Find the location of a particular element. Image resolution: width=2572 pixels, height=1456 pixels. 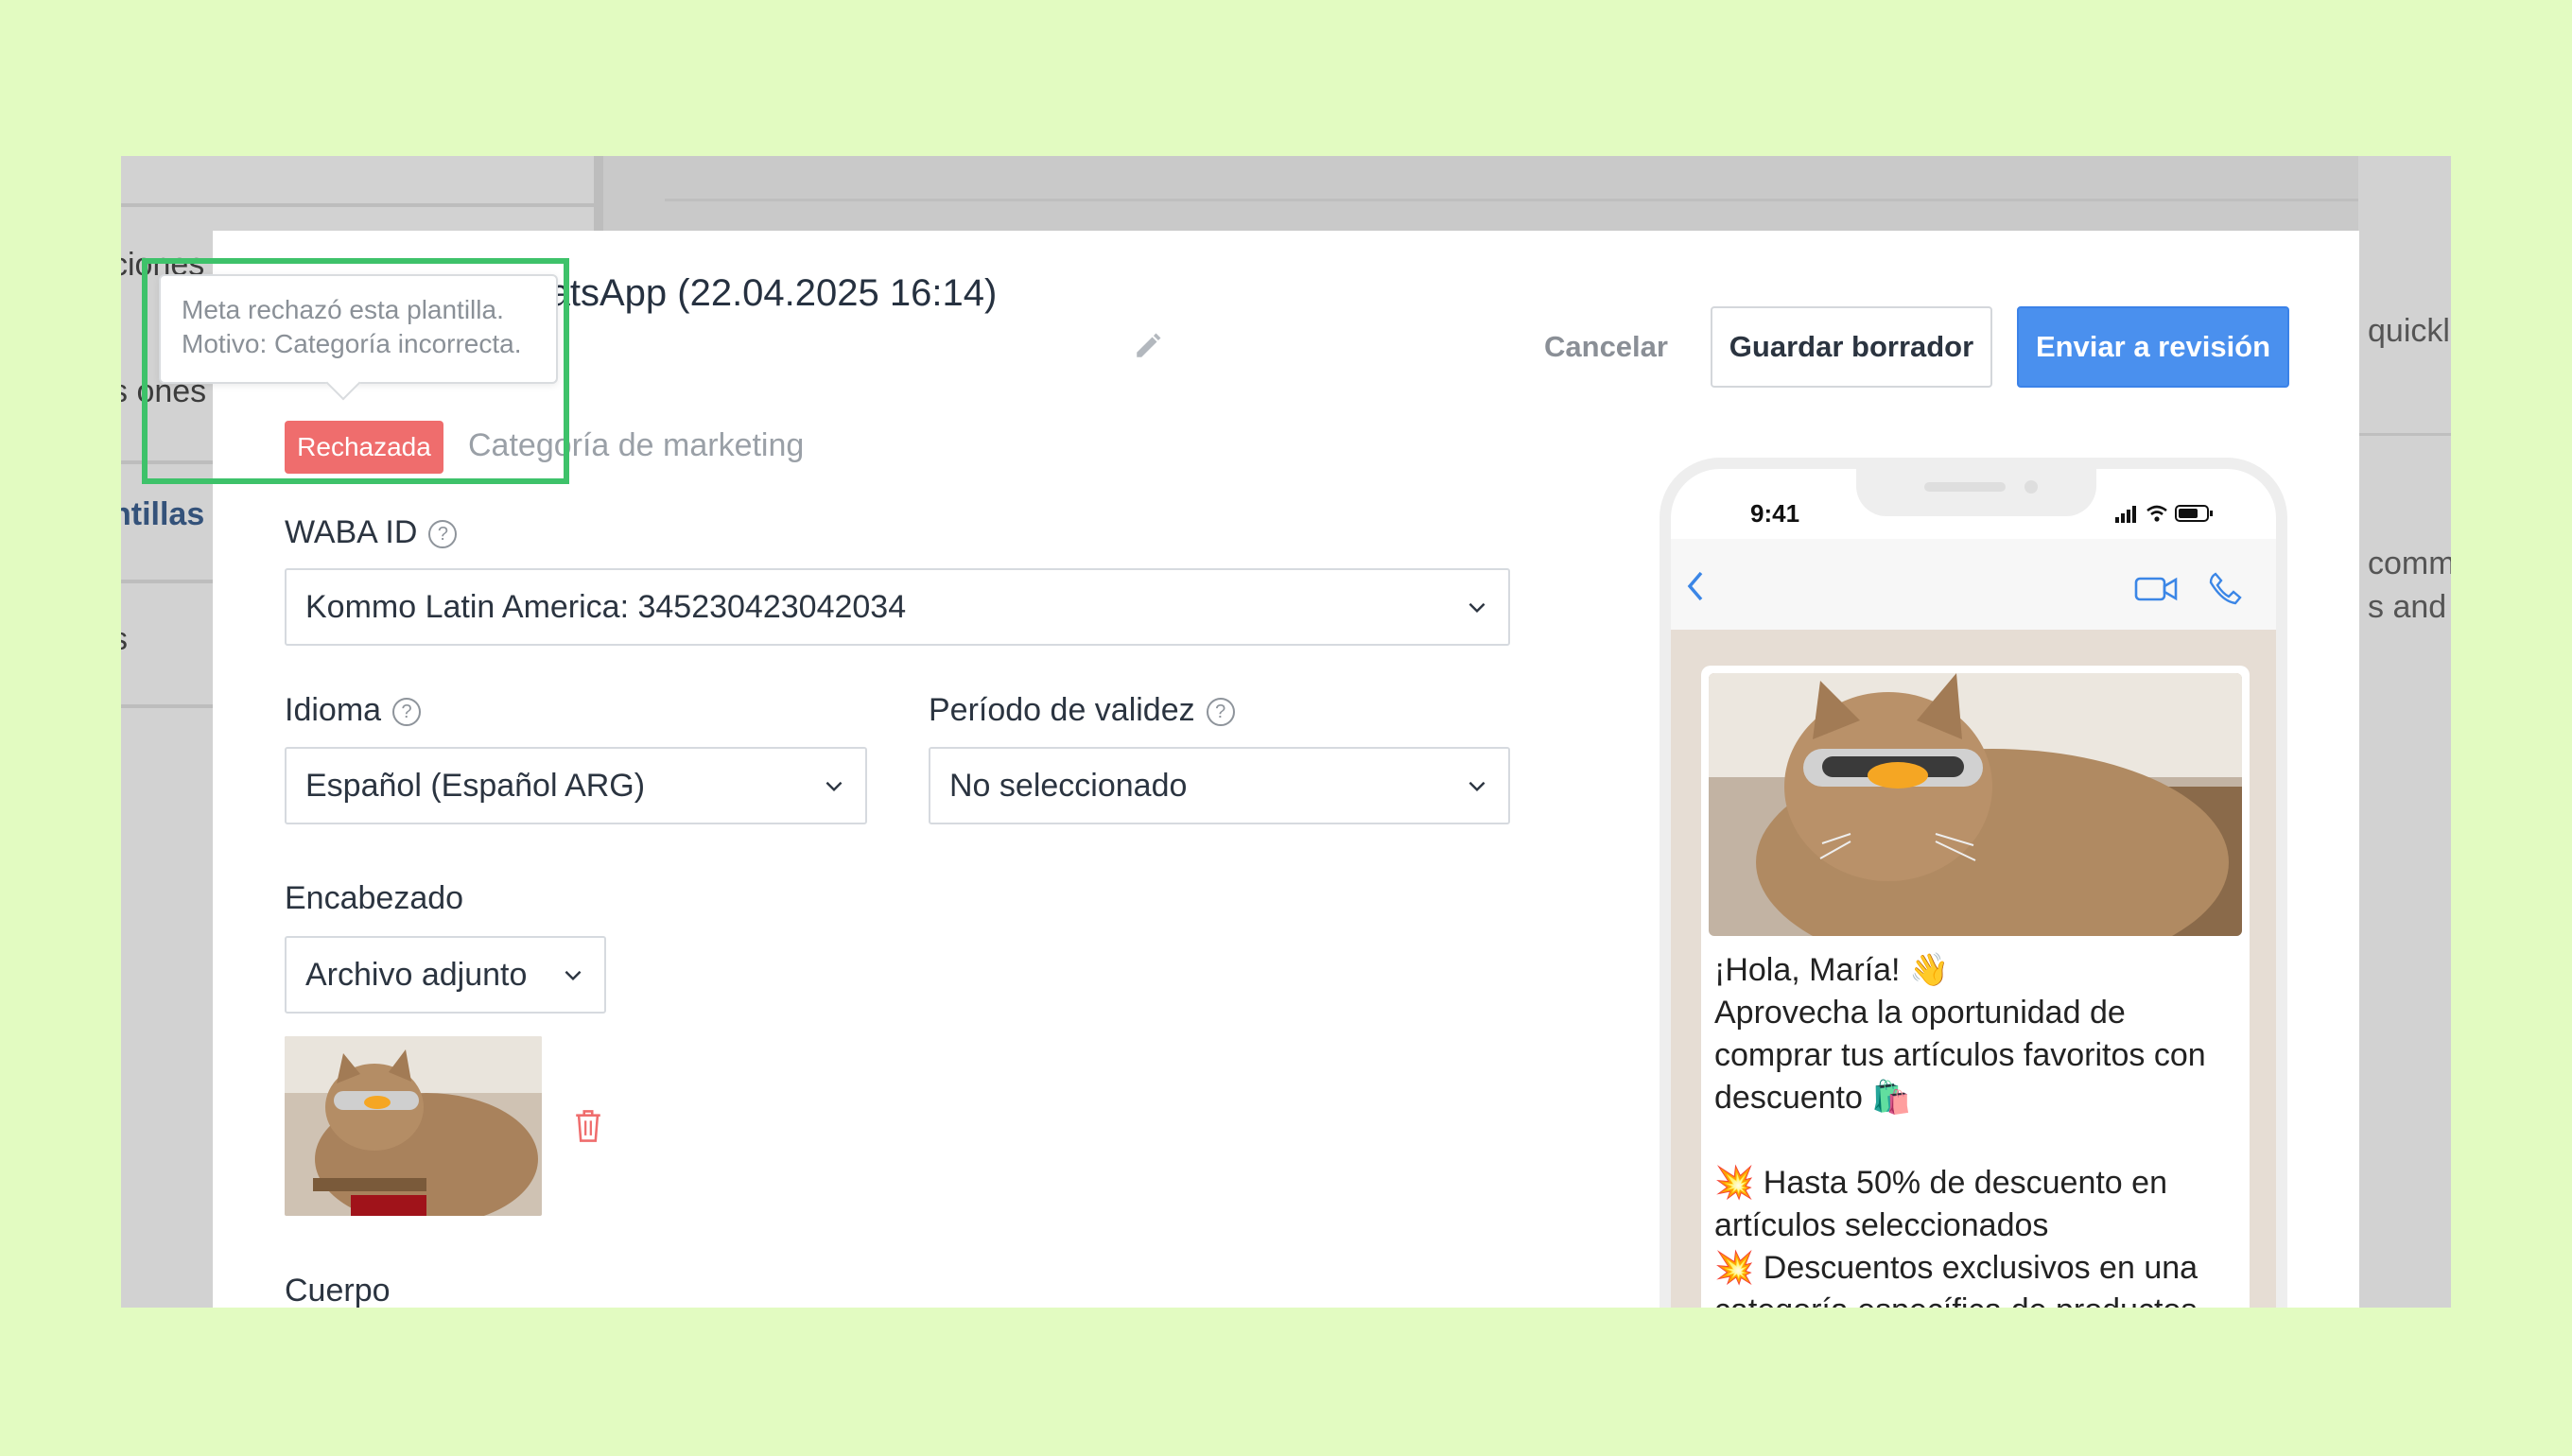

message-image is located at coordinates (1975, 804).